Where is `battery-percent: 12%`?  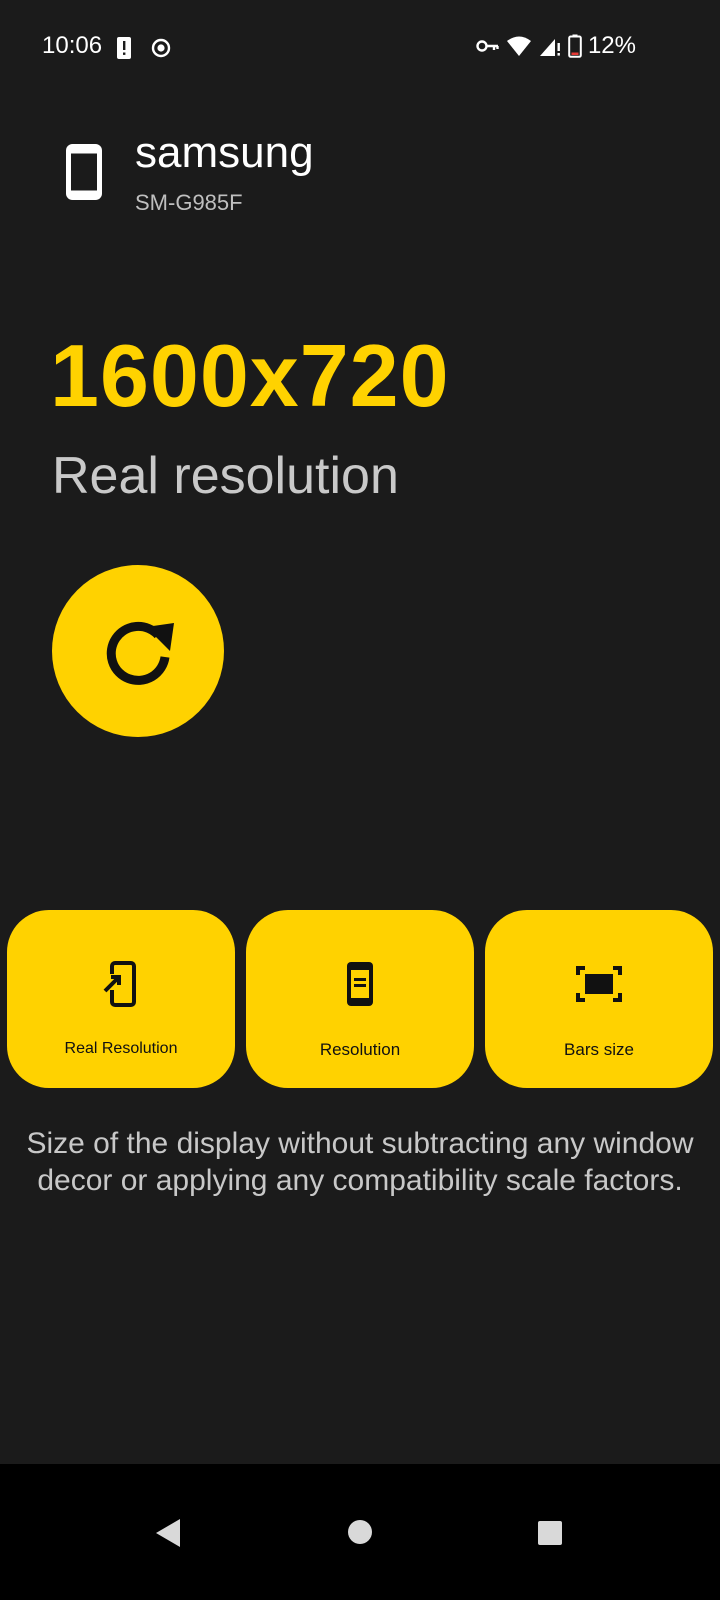
battery-percent: 12% is located at coordinates (611, 45).